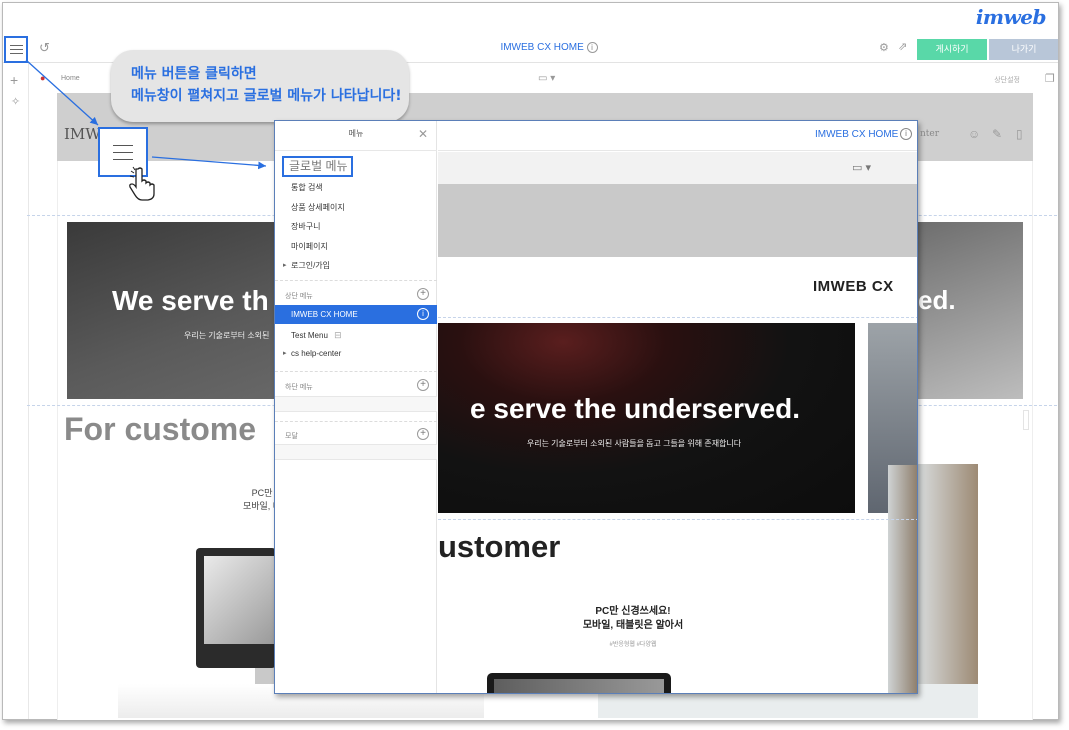 The height and width of the screenshot is (730, 1069). I want to click on global-menu-item: 마이페이지, so click(356, 247).